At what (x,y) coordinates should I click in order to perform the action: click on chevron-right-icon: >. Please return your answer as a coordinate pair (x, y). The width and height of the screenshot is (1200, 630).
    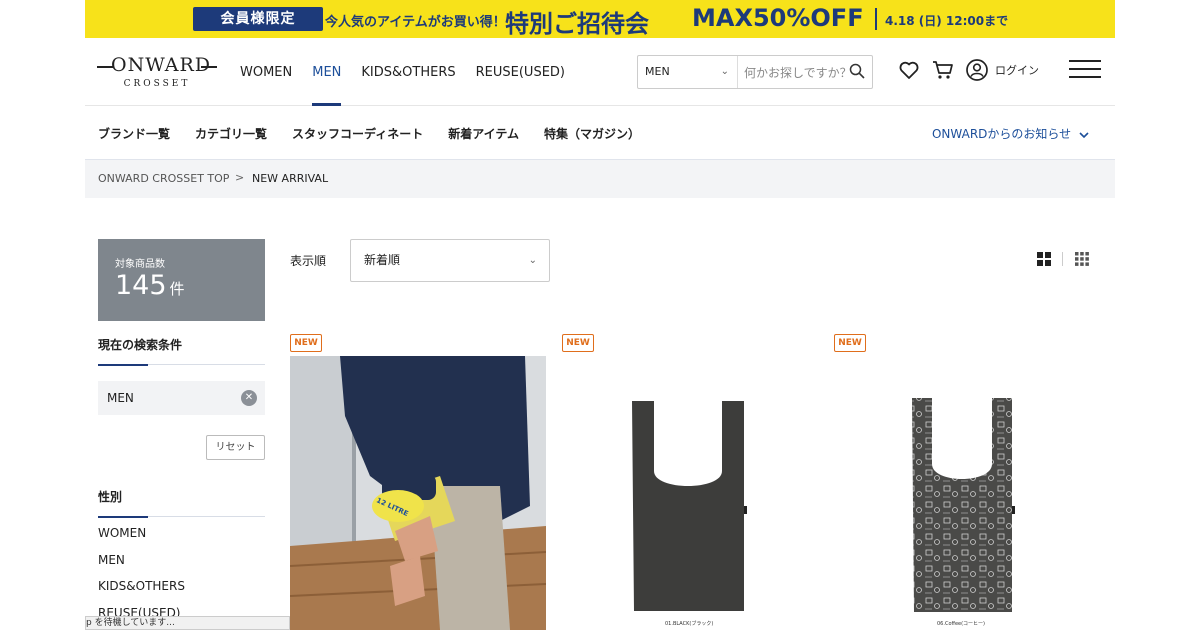
    Looking at the image, I should click on (240, 177).